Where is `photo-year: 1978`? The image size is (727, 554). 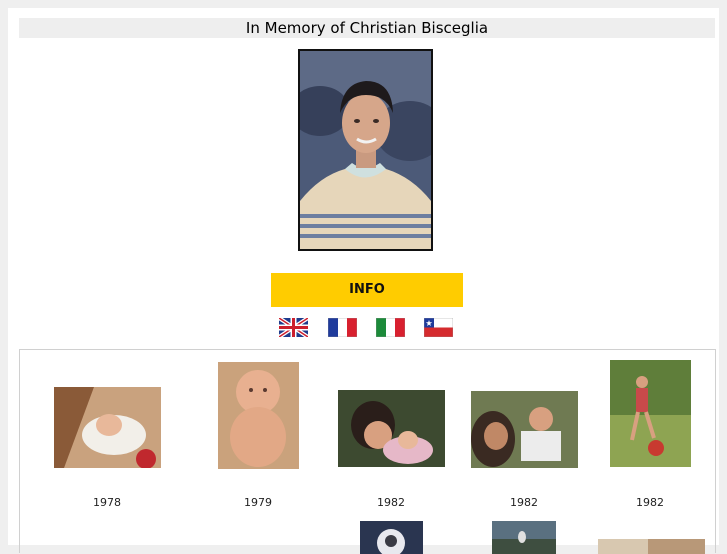
photo-year: 1978 is located at coordinates (107, 502).